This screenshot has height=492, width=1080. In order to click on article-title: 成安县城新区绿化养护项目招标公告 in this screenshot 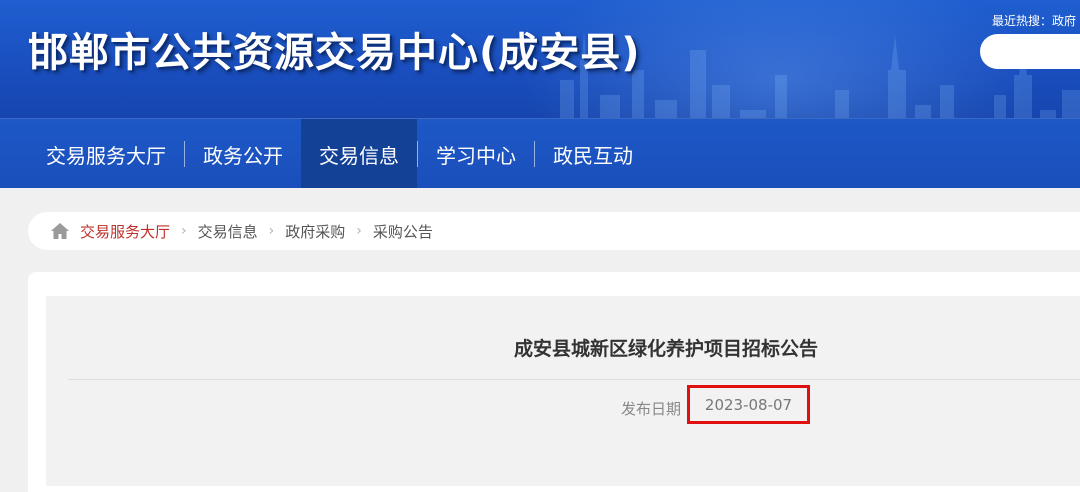, I will do `click(665, 349)`.